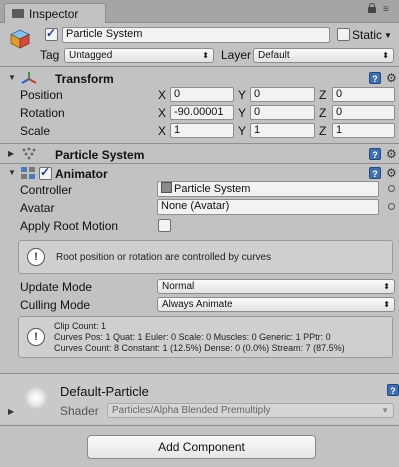  What do you see at coordinates (236, 55) in the screenshot?
I see `layer-label: Layer` at bounding box center [236, 55].